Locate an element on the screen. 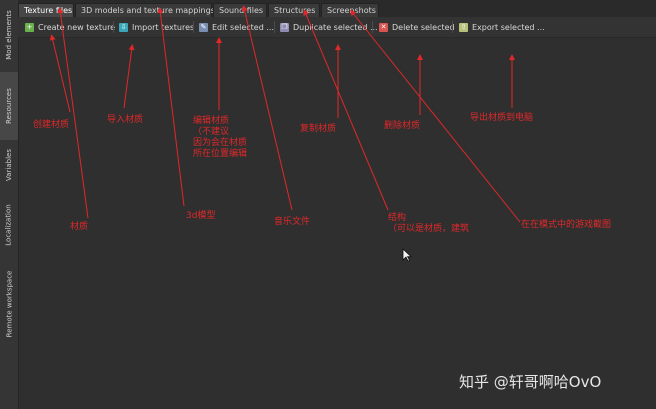  sidebar-item-variables: Variables is located at coordinates (9, 165).